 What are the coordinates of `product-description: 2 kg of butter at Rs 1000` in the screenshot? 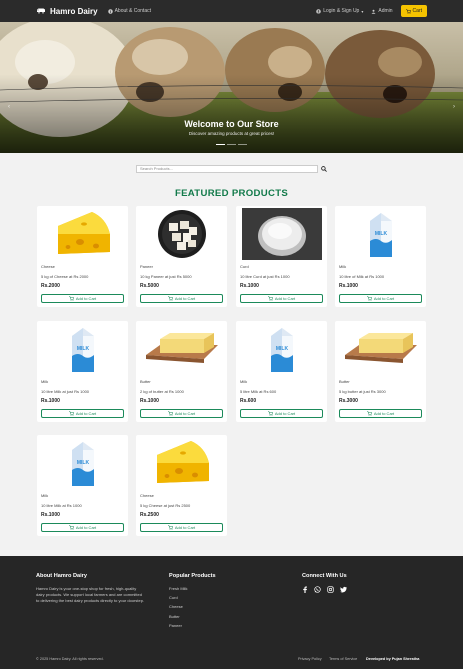 It's located at (162, 391).